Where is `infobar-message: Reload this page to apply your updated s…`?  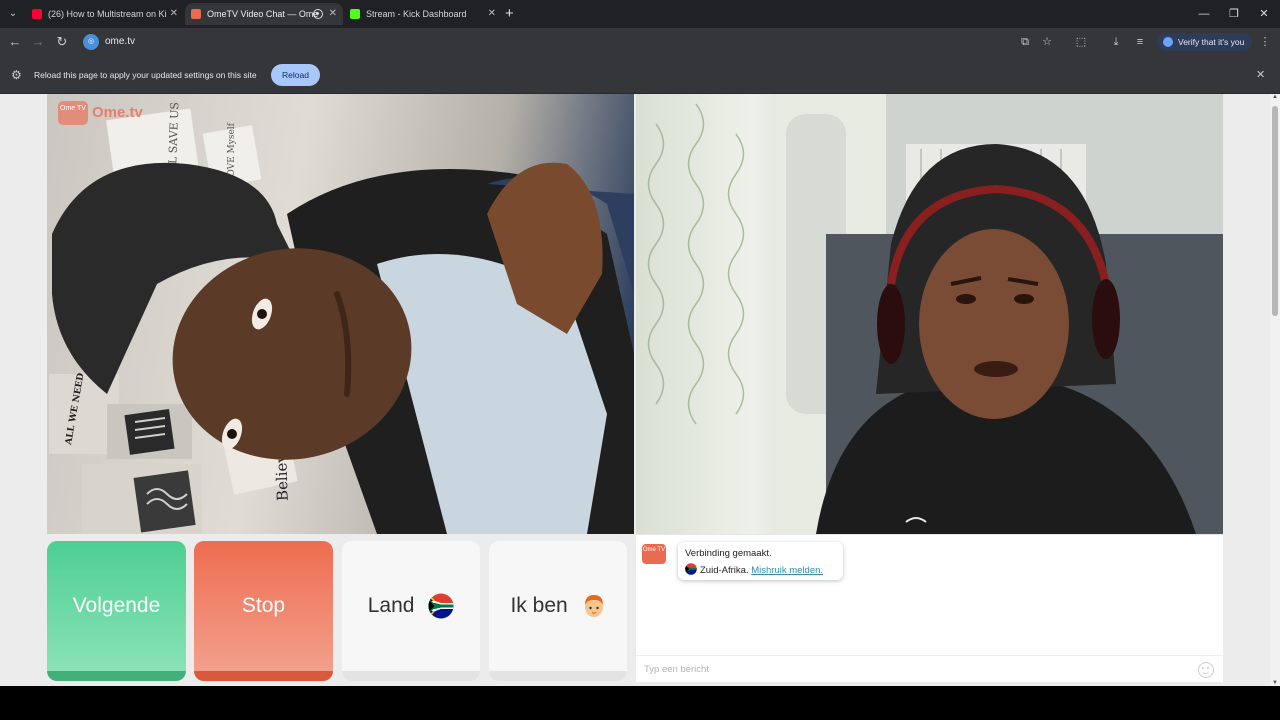
infobar-message: Reload this page to apply your updated s… is located at coordinates (145, 75).